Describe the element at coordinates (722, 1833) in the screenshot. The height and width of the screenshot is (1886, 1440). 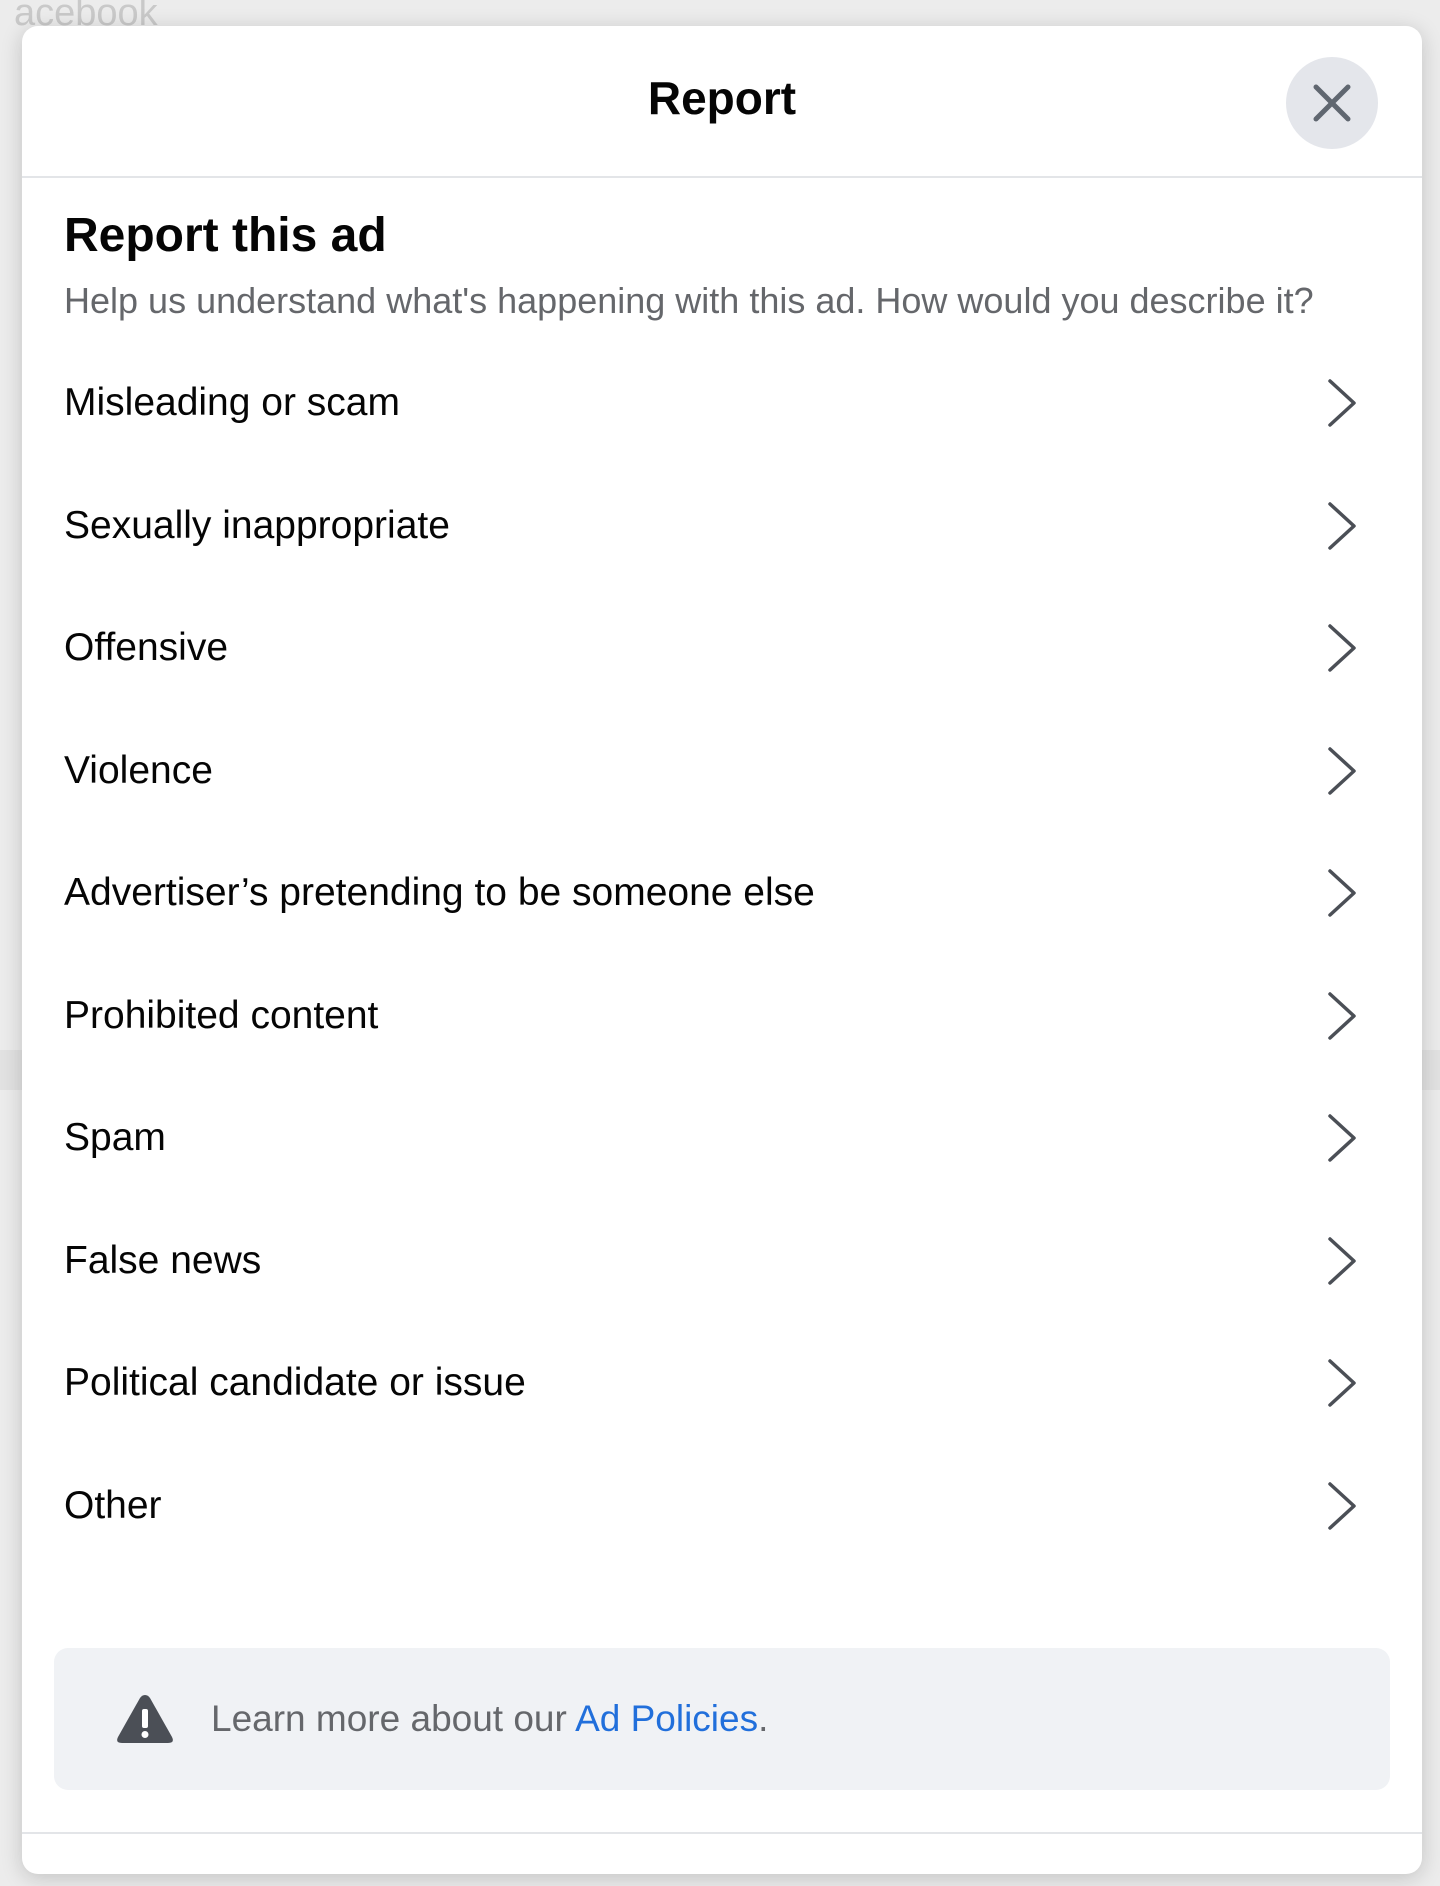
I see `footer-divider` at that location.